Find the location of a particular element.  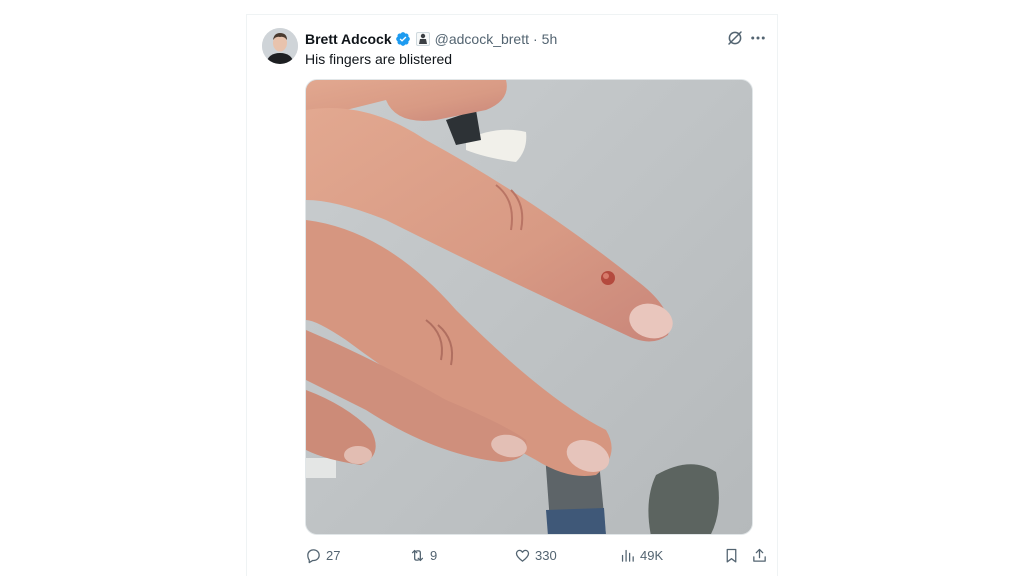

tweet-actions: 27 9 330 49K is located at coordinates (537, 555).